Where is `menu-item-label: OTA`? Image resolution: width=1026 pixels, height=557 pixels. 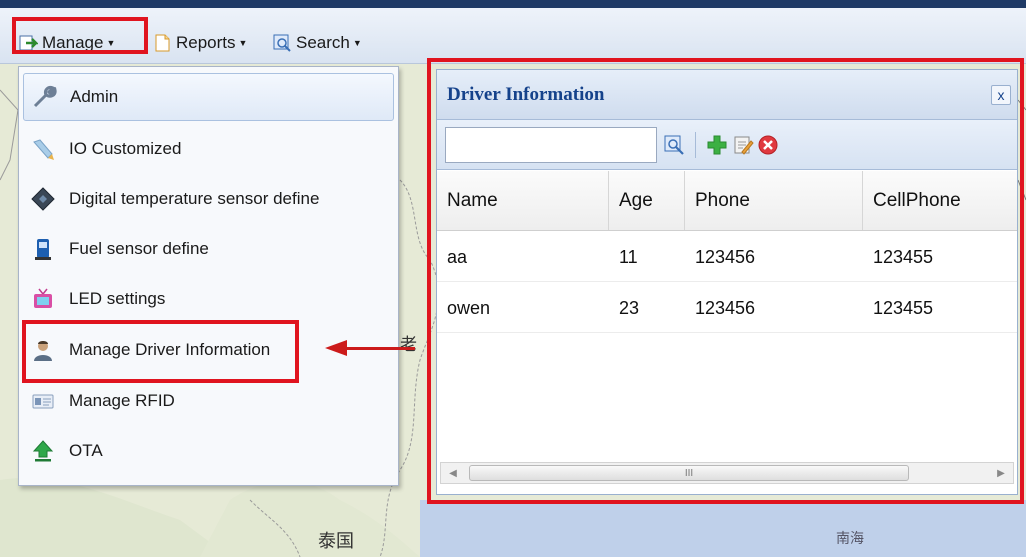 menu-item-label: OTA is located at coordinates (86, 450).